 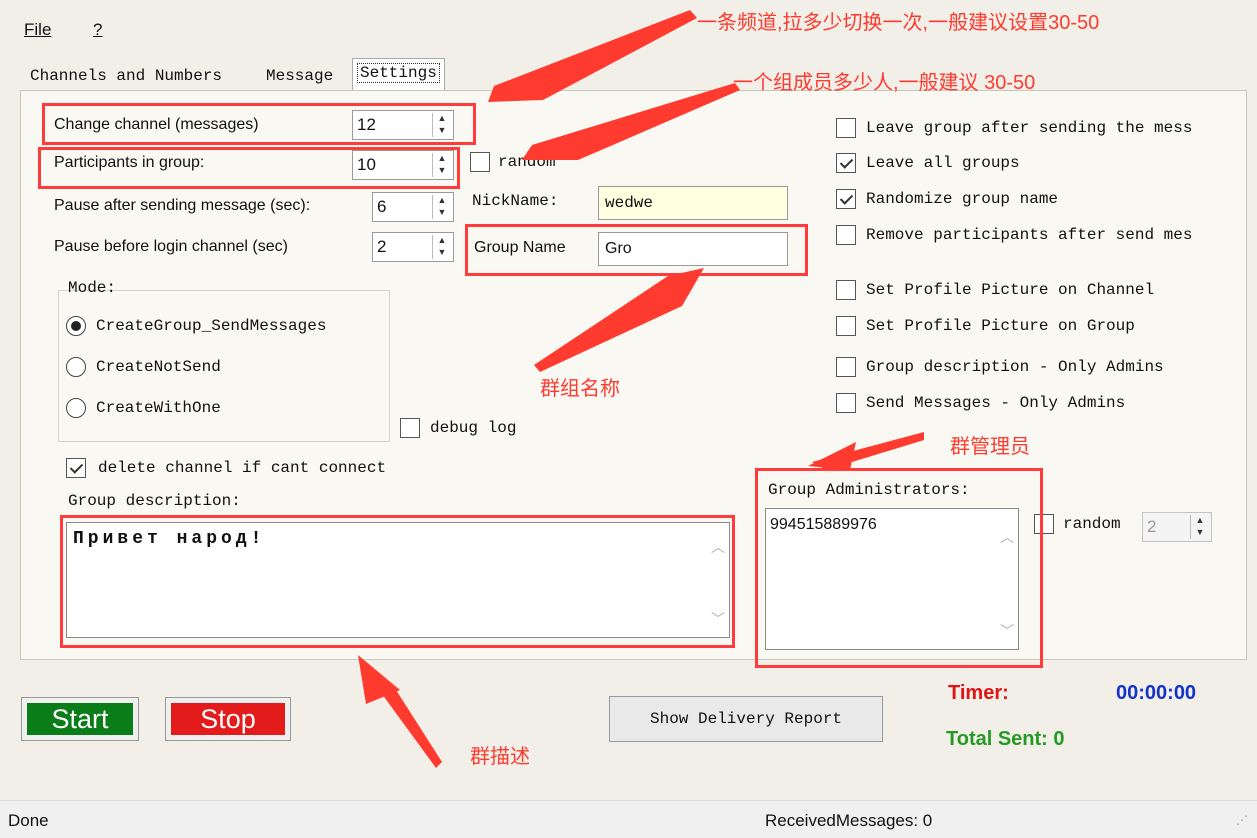 I want to click on arrow-admin-head-icon, so click(x=832, y=456).